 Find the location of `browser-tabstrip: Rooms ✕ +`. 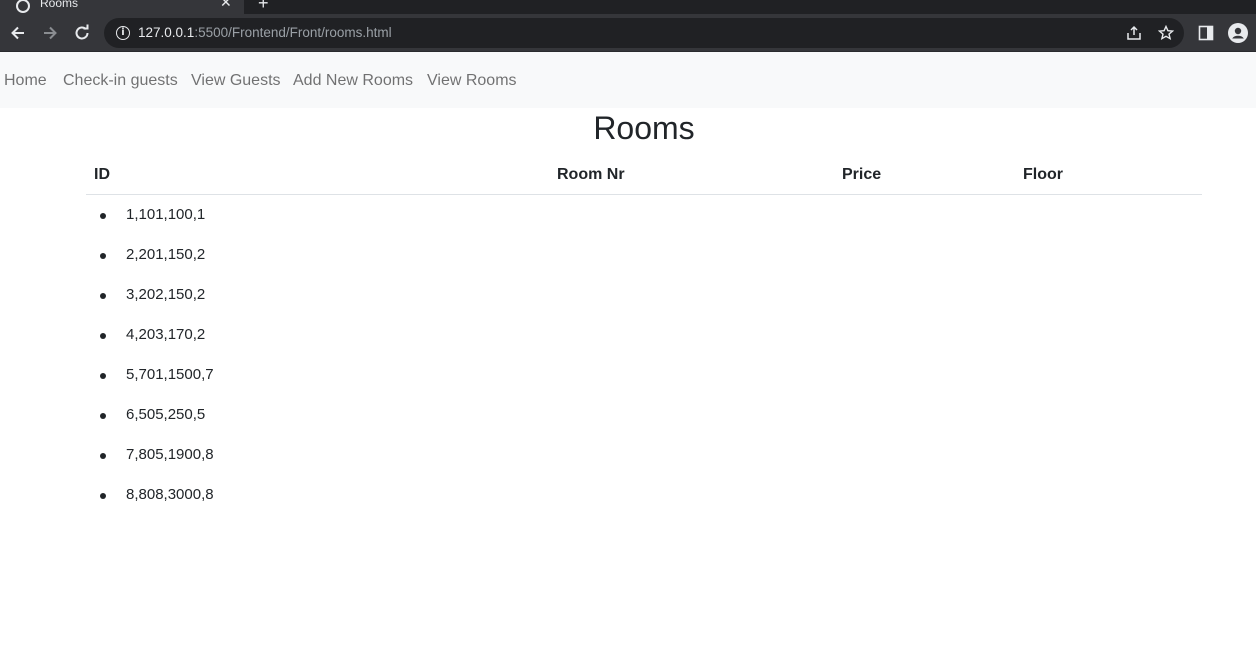

browser-tabstrip: Rooms ✕ + is located at coordinates (628, 7).